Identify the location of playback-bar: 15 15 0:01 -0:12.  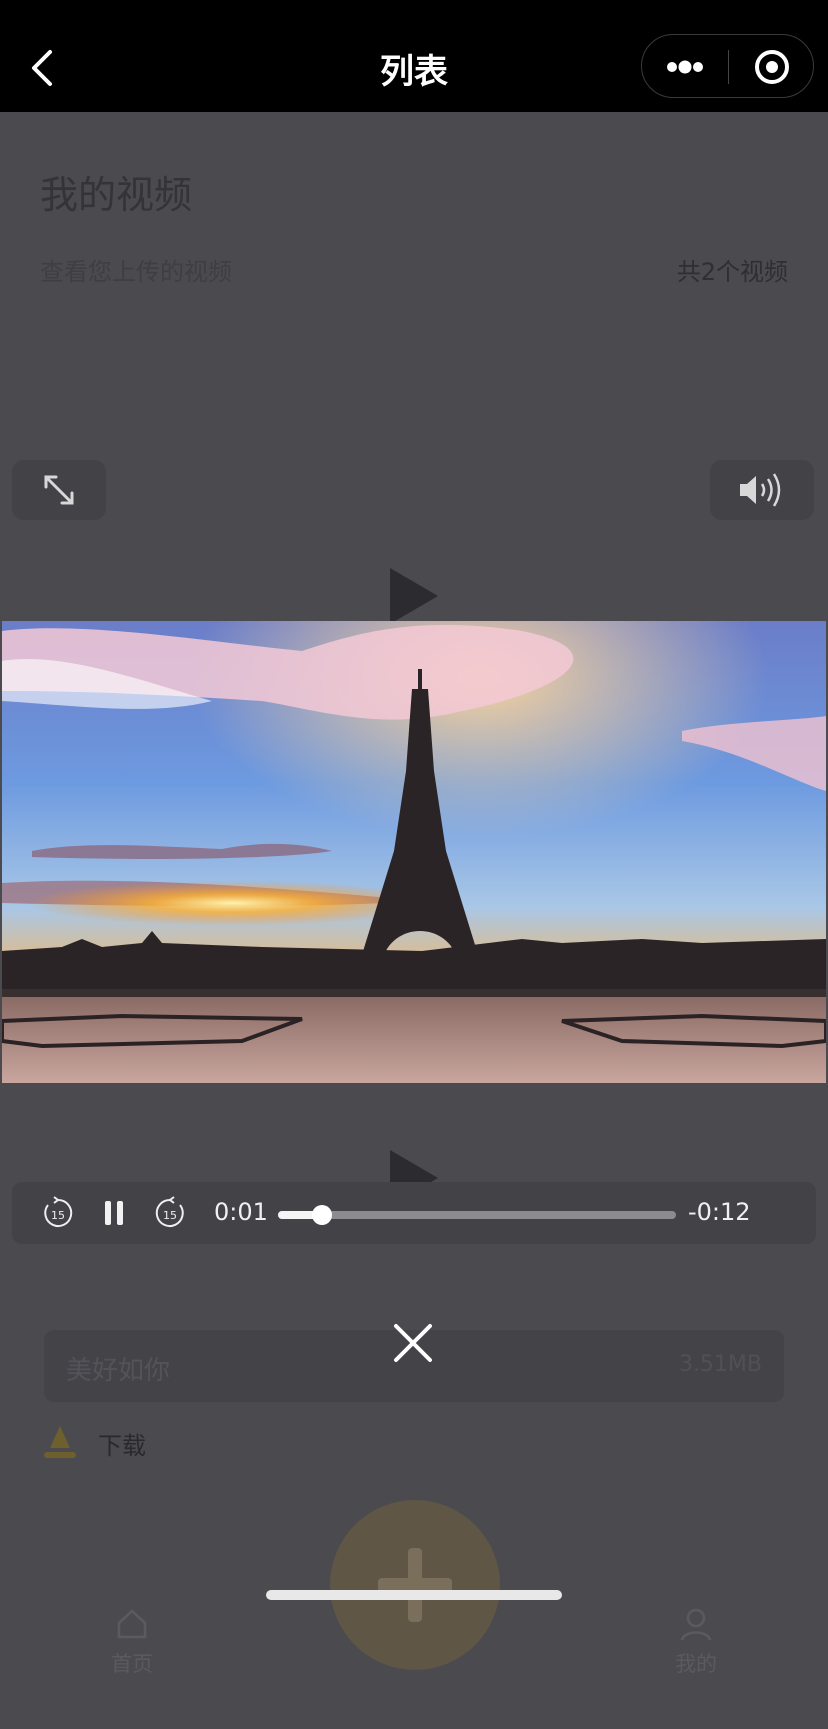
(414, 1213).